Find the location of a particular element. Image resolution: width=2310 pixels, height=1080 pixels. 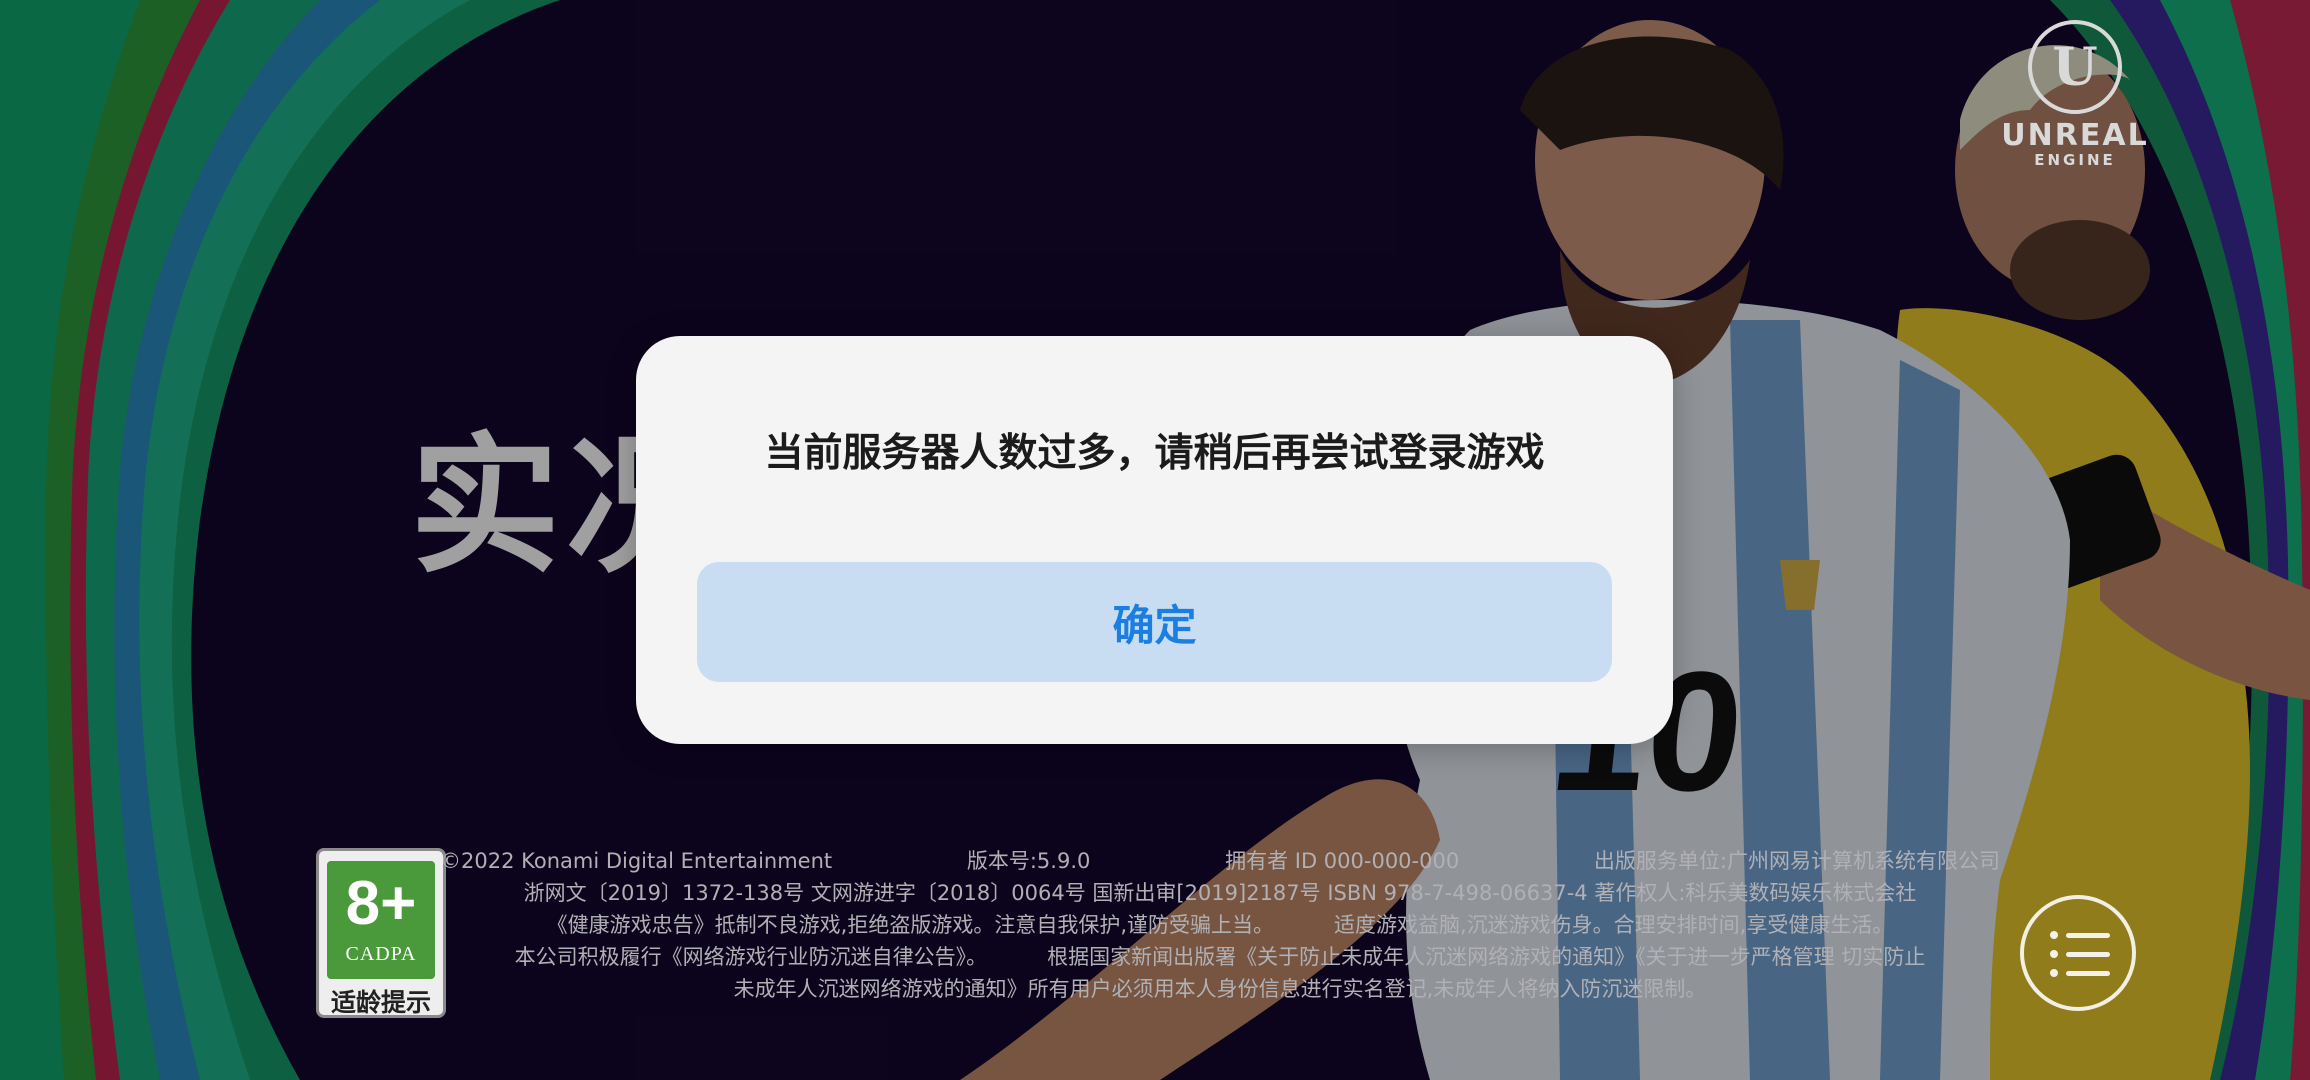

version-text: 版本号:5.9.0 is located at coordinates (1028, 861).